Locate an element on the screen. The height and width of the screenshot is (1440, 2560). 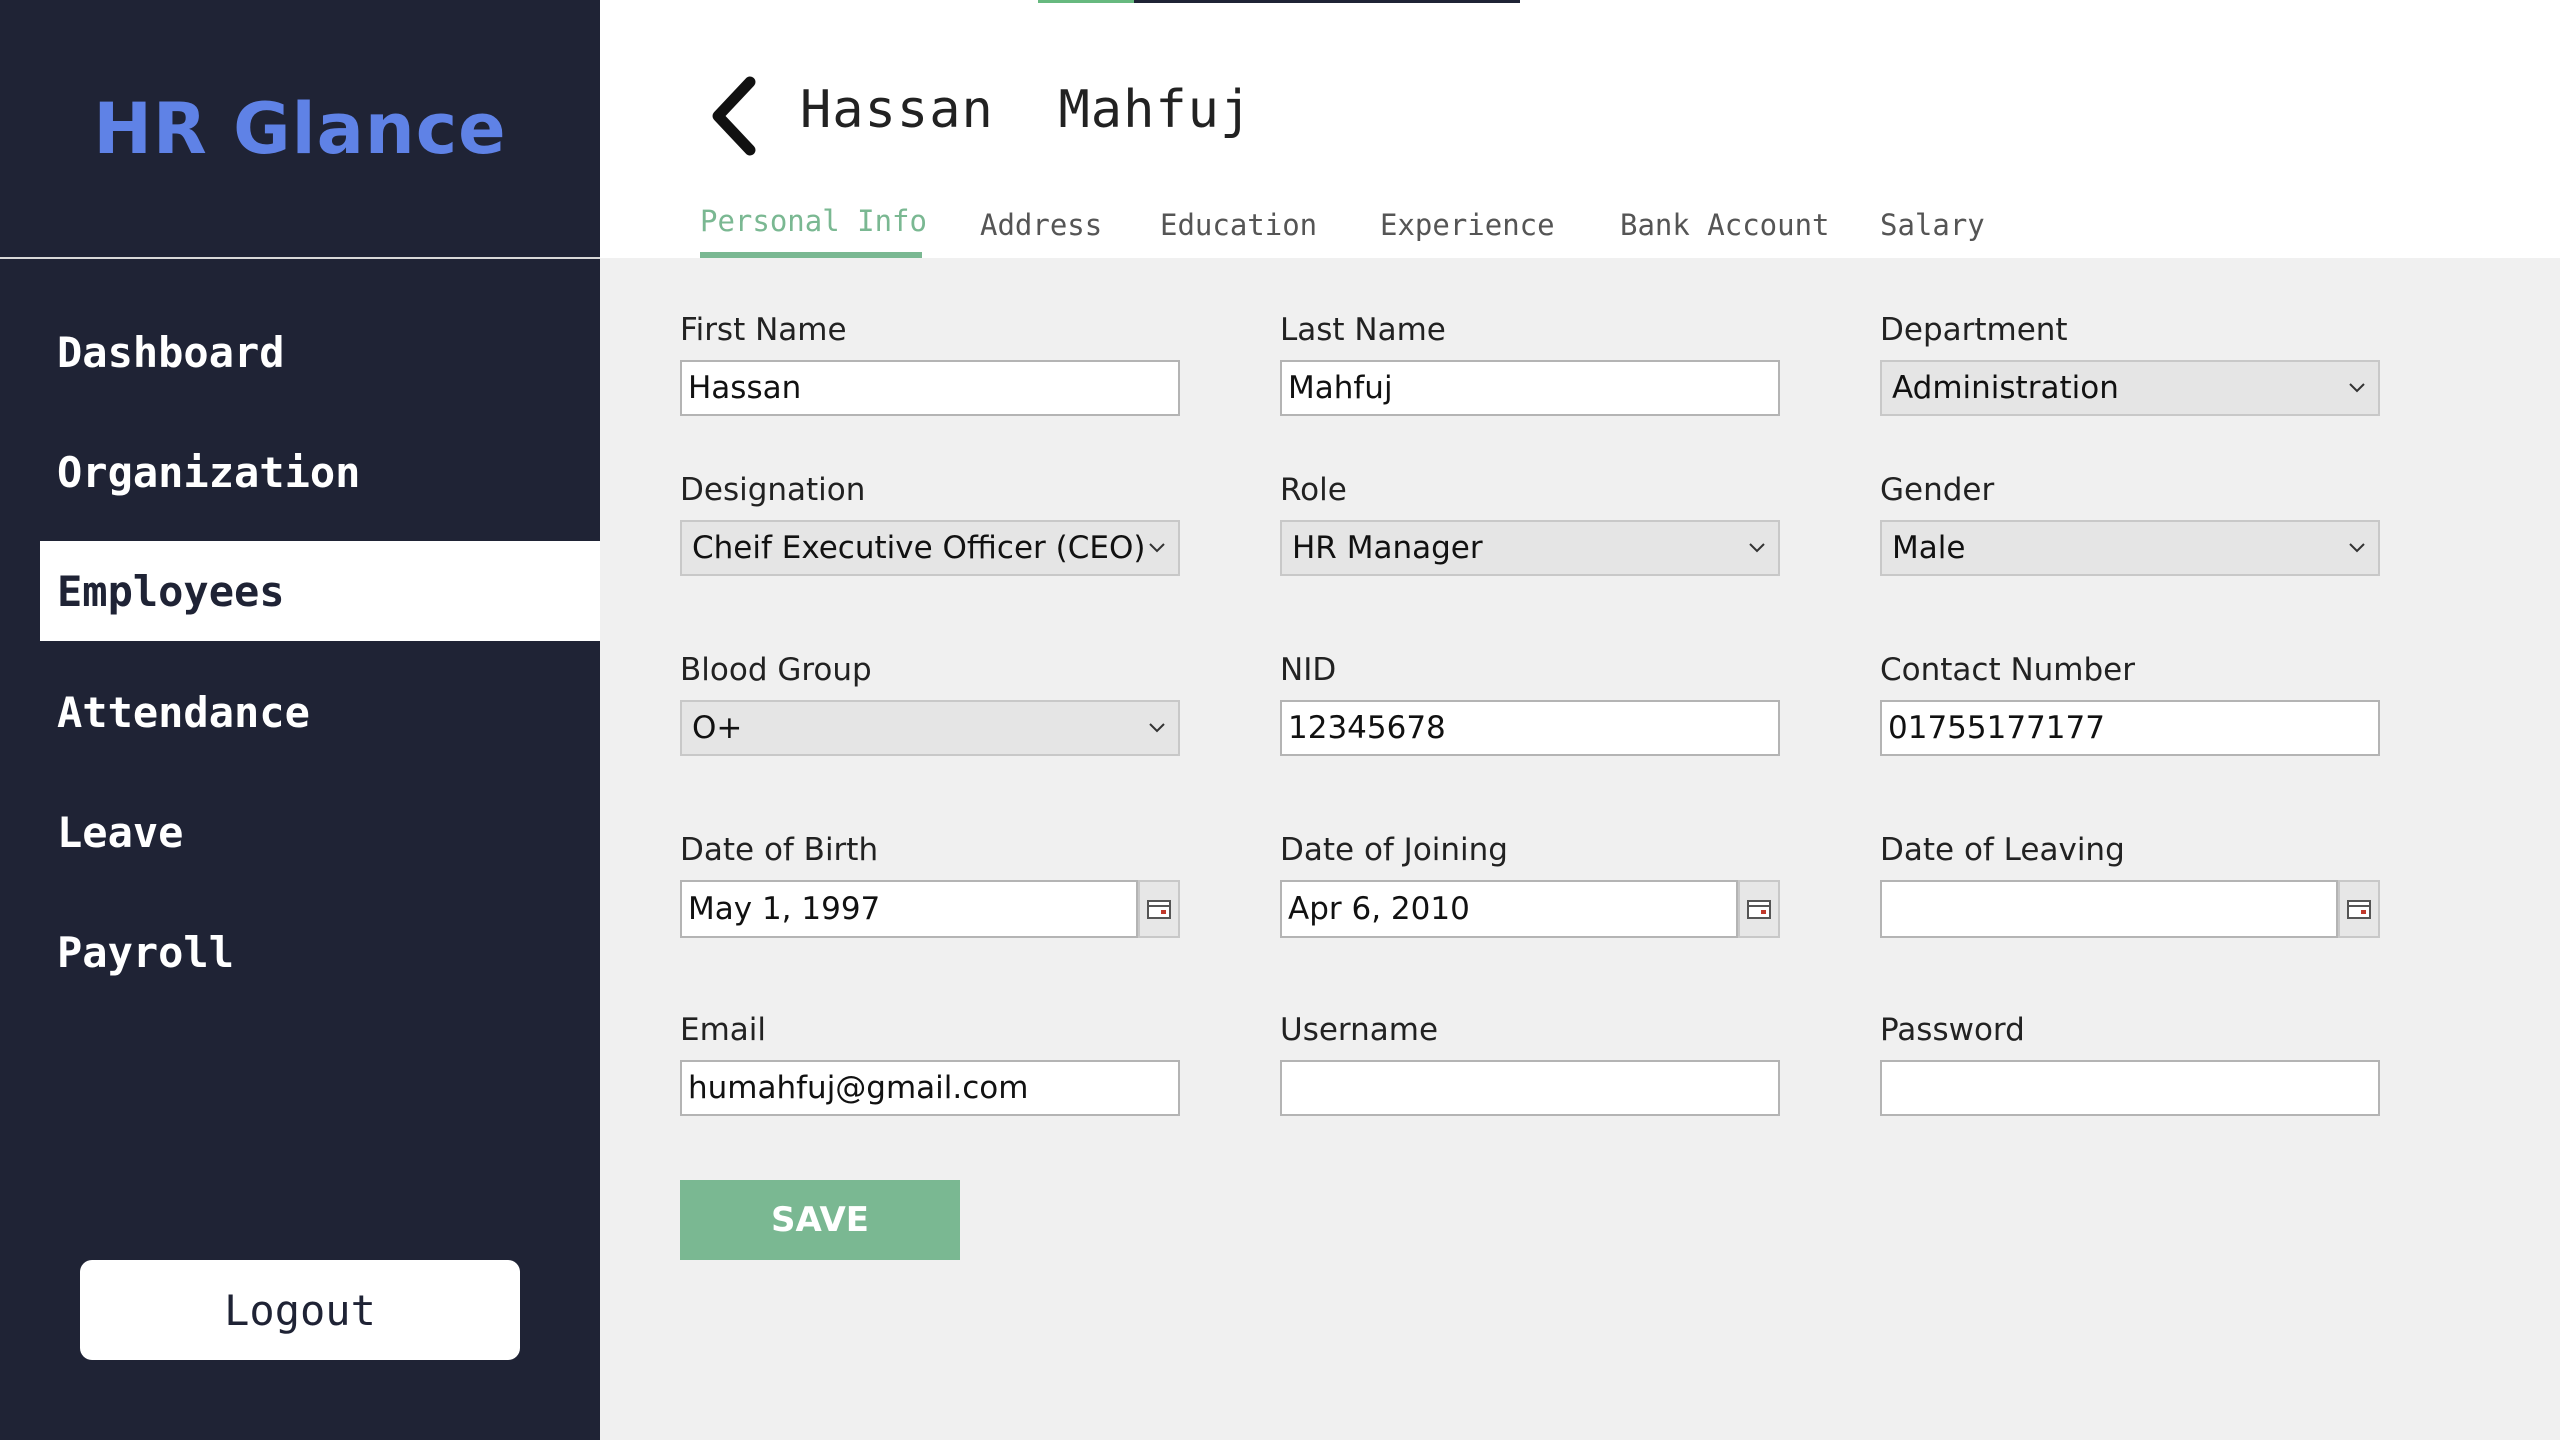
chevron-left-icon is located at coordinates (734, 116).